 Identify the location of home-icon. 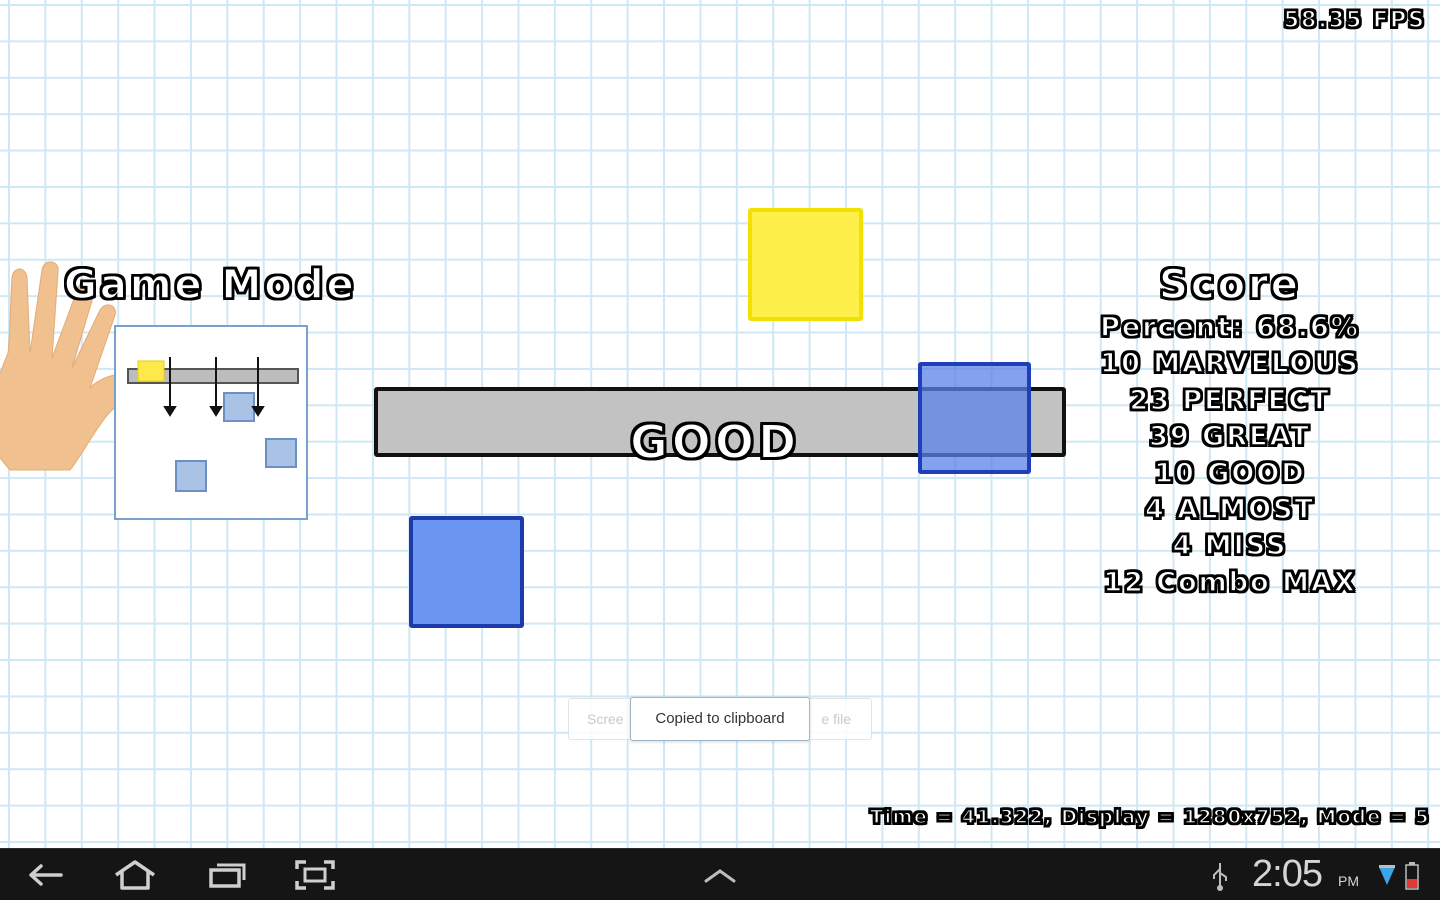
(135, 875).